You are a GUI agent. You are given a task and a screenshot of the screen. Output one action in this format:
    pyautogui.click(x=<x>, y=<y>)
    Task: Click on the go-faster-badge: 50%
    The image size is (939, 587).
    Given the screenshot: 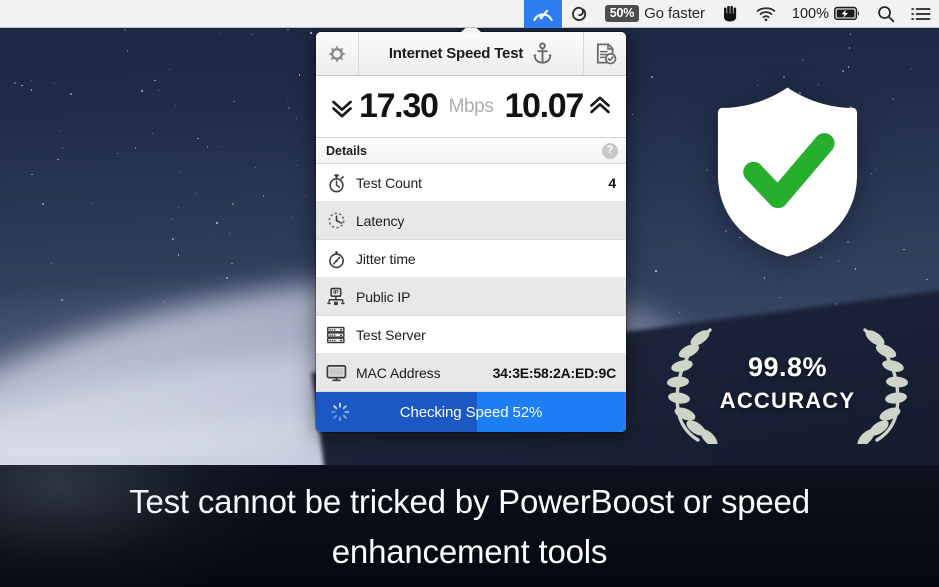 What is the action you would take?
    pyautogui.click(x=622, y=13)
    